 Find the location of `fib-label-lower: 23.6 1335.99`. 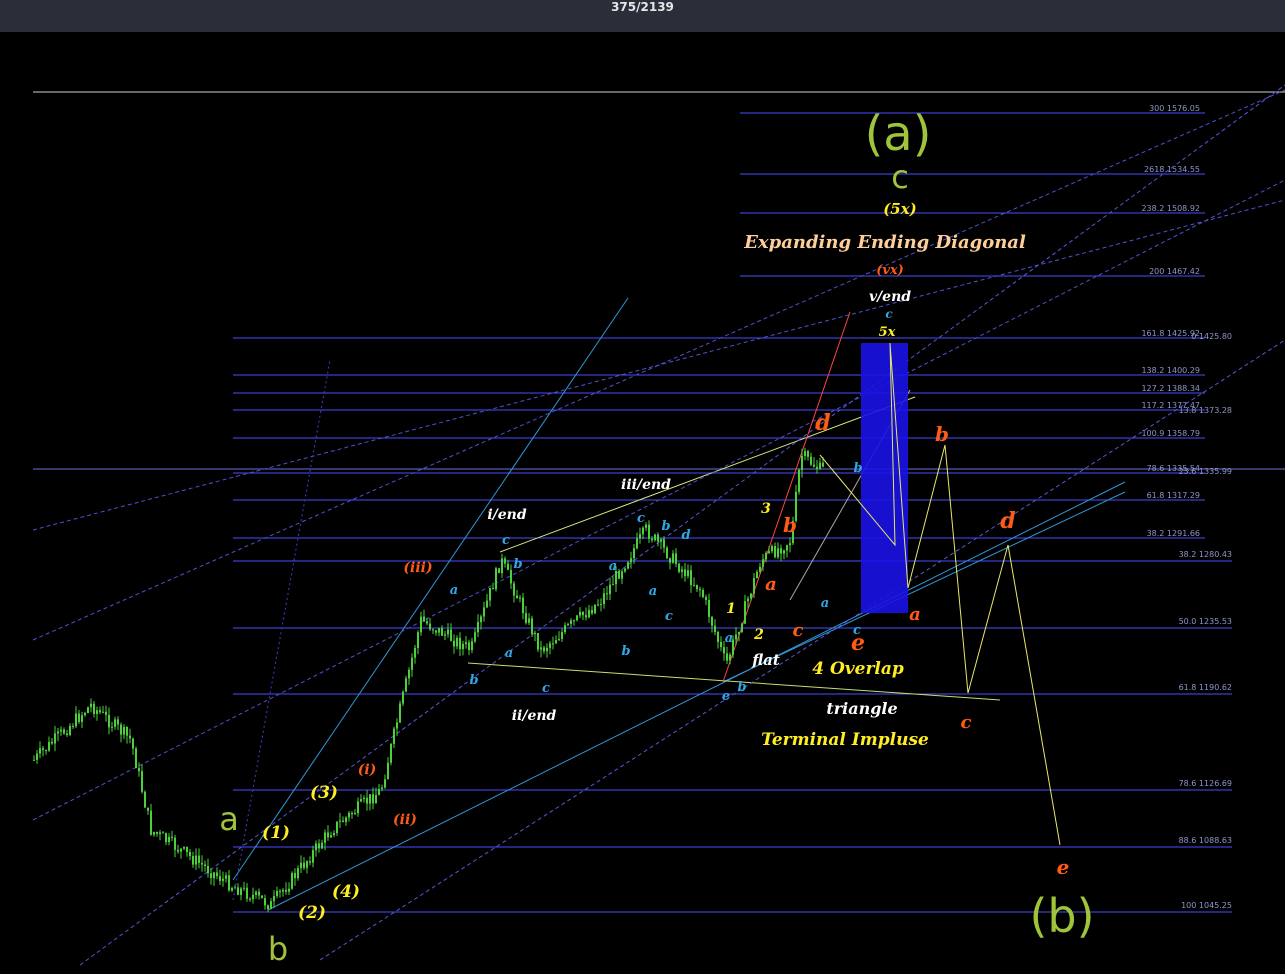

fib-label-lower: 23.6 1335.99 is located at coordinates (1205, 471).